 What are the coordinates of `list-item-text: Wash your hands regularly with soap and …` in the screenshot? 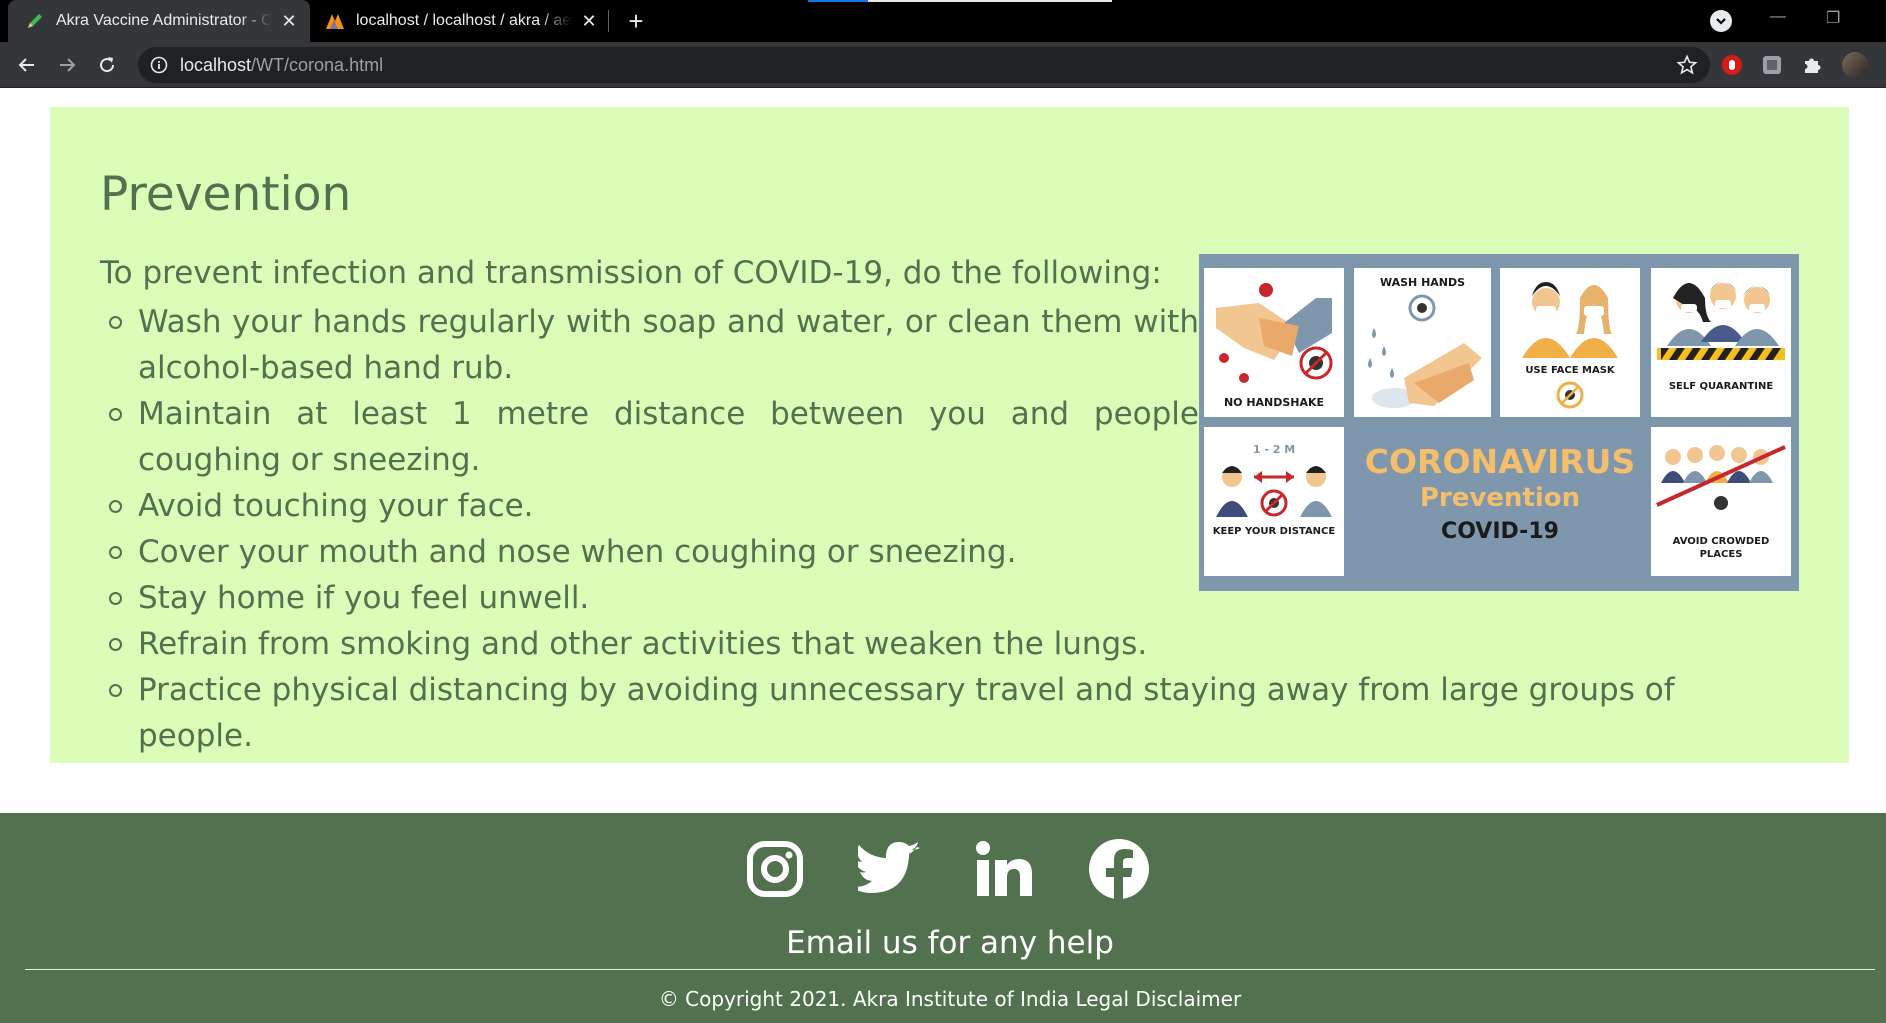 It's located at (668, 345).